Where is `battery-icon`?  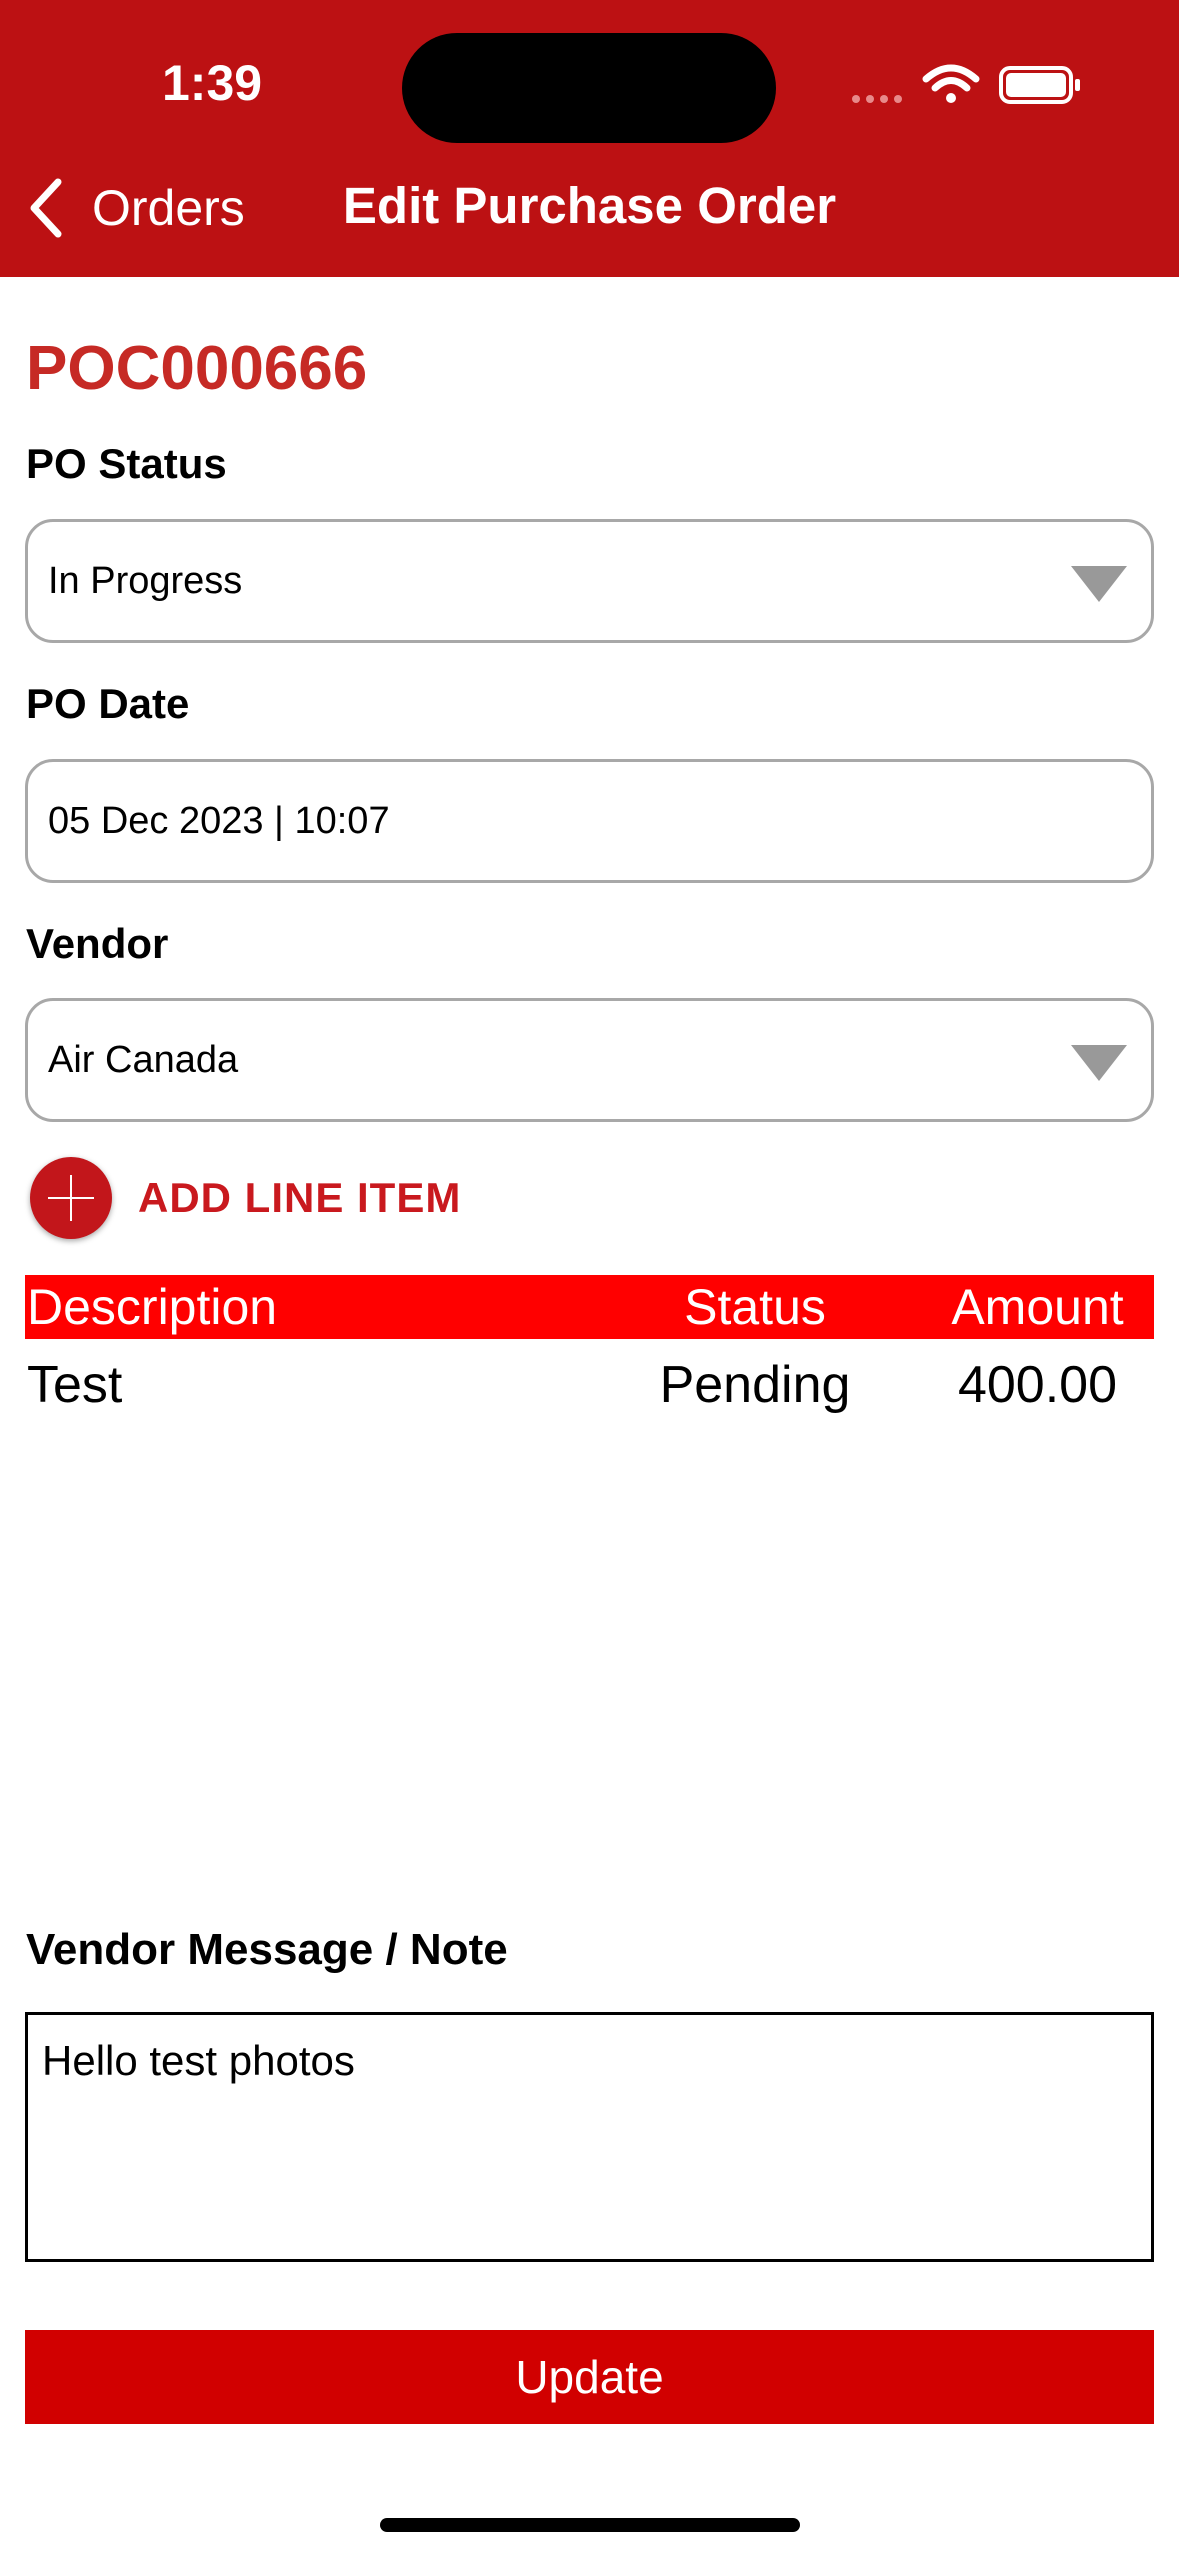 battery-icon is located at coordinates (1039, 85).